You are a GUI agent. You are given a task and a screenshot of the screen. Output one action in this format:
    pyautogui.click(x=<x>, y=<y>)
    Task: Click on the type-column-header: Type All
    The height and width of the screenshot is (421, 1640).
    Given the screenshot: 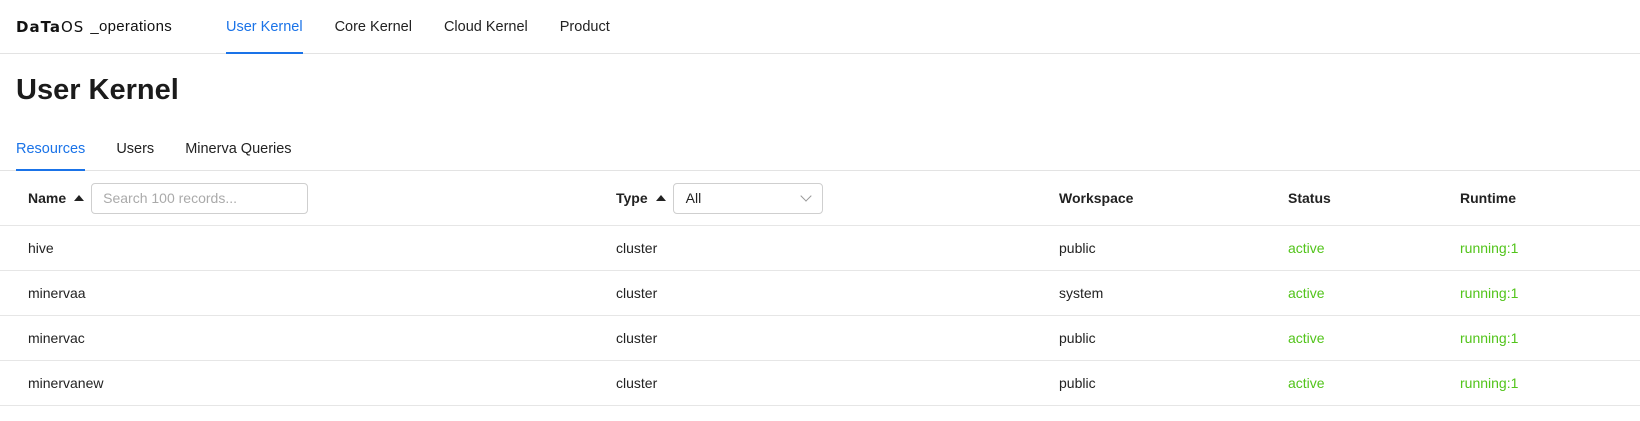 What is the action you would take?
    pyautogui.click(x=719, y=198)
    